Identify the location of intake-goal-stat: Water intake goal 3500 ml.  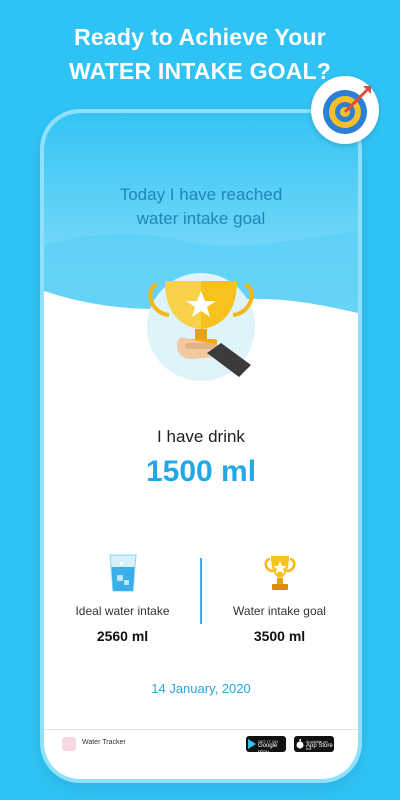
(279, 598).